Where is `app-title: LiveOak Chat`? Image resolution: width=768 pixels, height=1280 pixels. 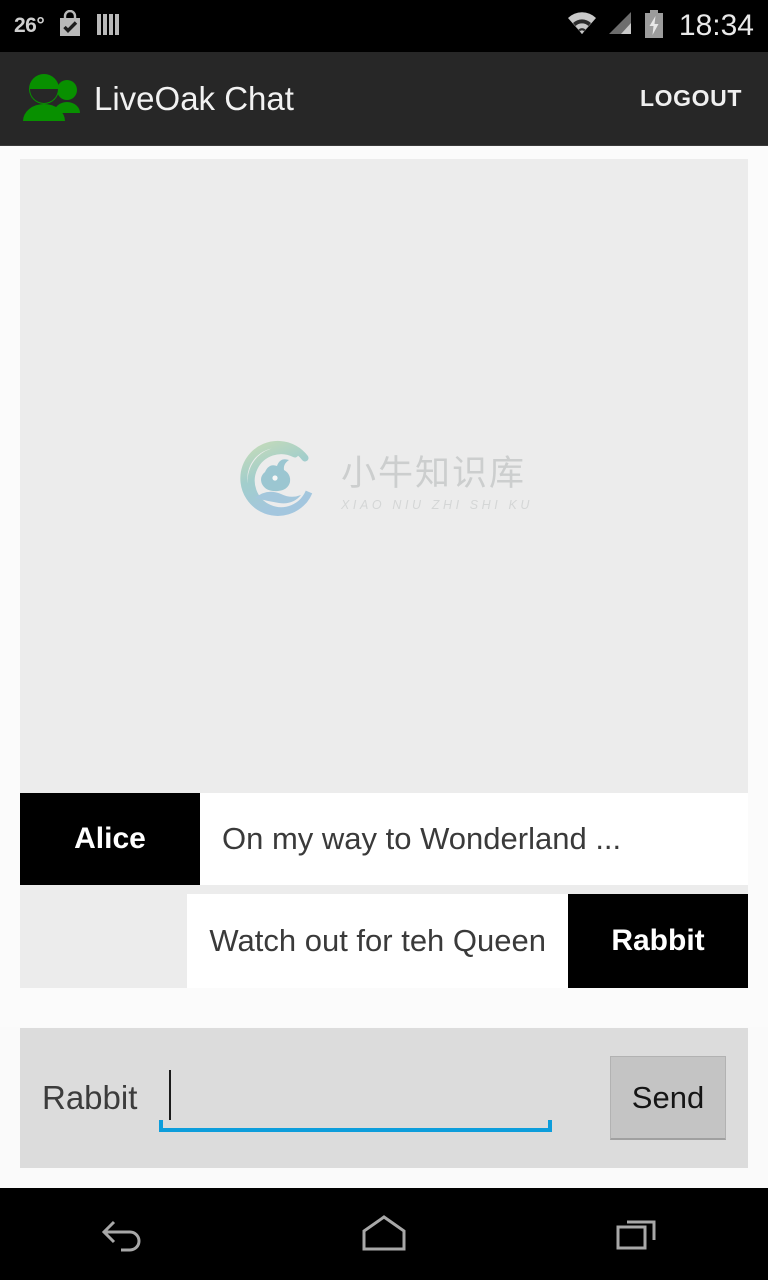 app-title: LiveOak Chat is located at coordinates (194, 98).